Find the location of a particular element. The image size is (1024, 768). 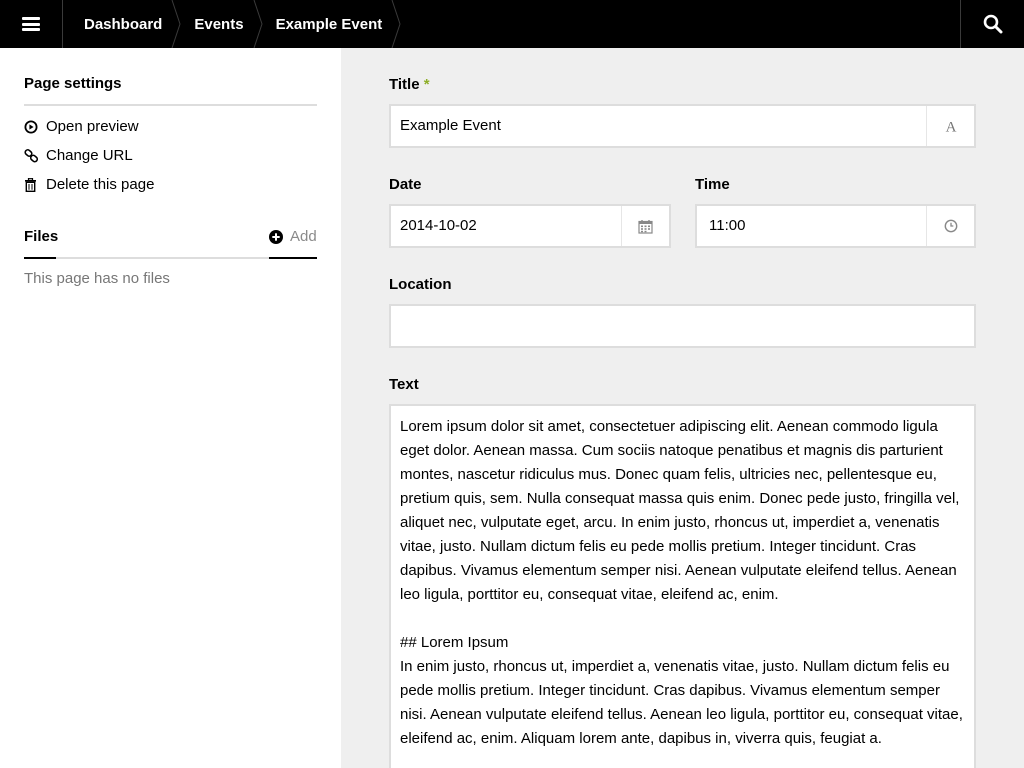

text-label: Text is located at coordinates (404, 384).